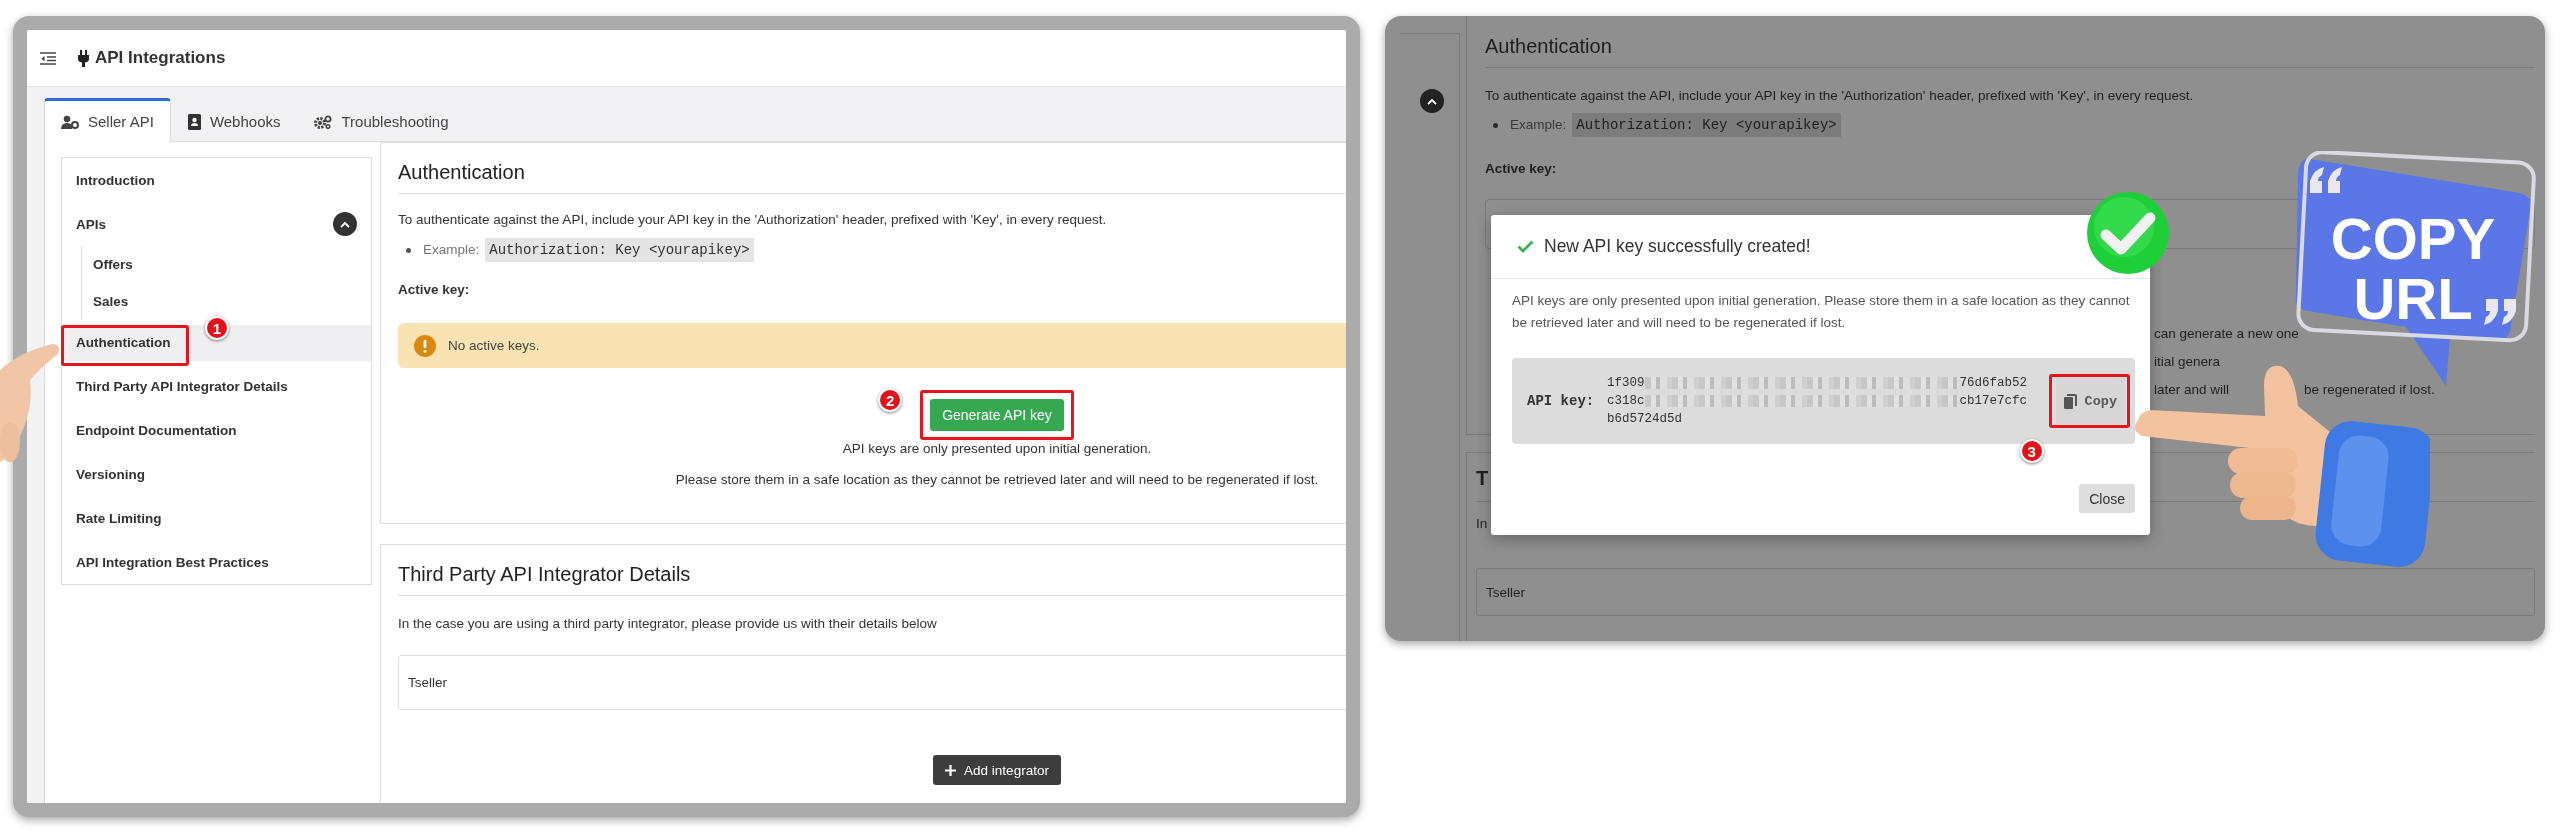 The image size is (2560, 834). I want to click on tab: Seller API, so click(107, 120).